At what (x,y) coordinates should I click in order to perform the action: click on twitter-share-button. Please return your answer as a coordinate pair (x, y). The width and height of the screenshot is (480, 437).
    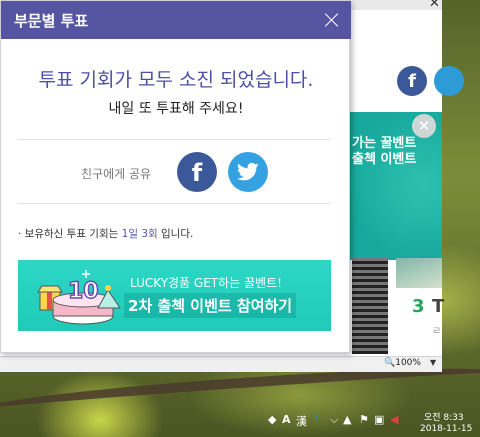
    Looking at the image, I should click on (248, 172).